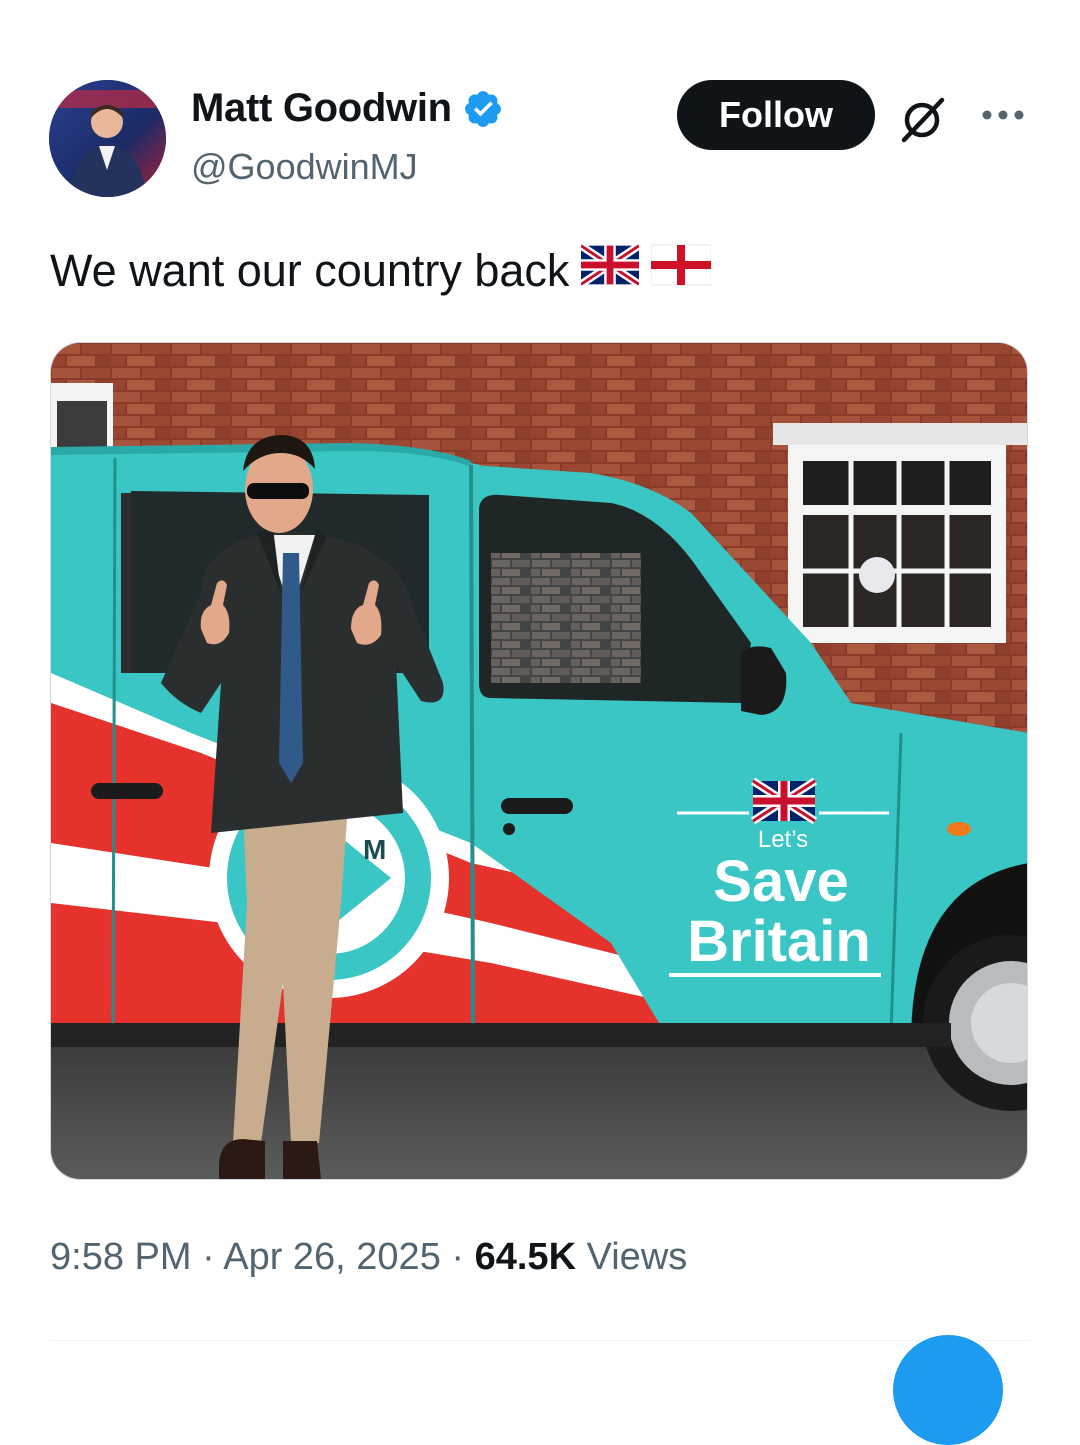 This screenshot has width=1080, height=1445. I want to click on union-jack-flag-icon, so click(610, 269).